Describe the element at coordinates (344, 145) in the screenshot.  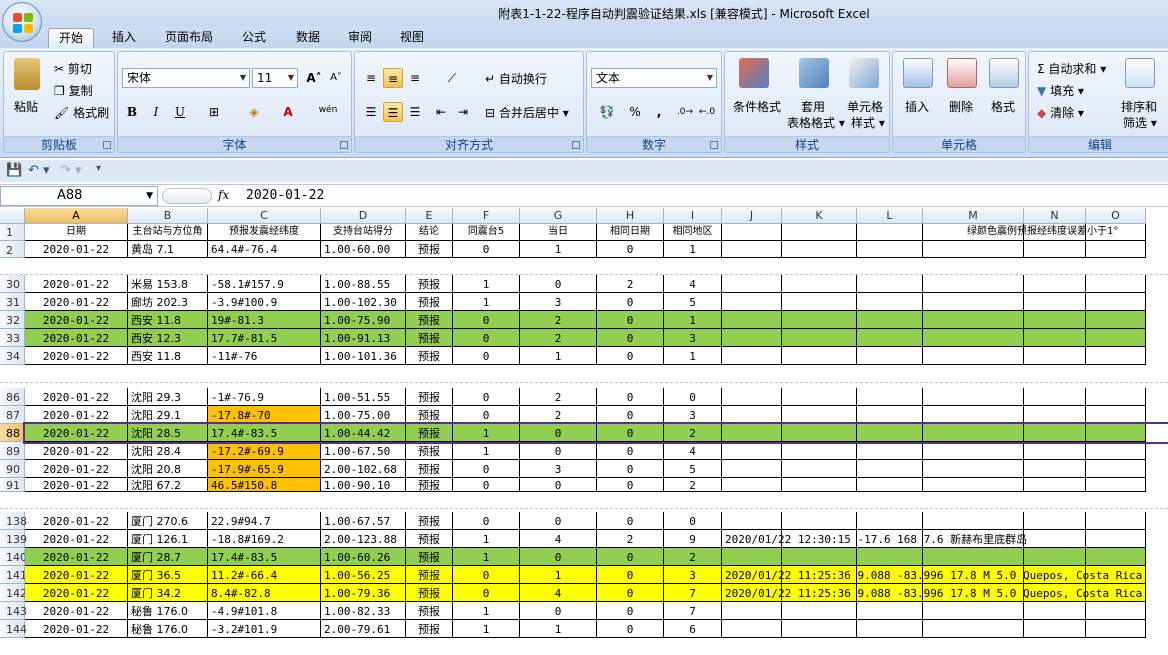
I see `font-launcher` at that location.